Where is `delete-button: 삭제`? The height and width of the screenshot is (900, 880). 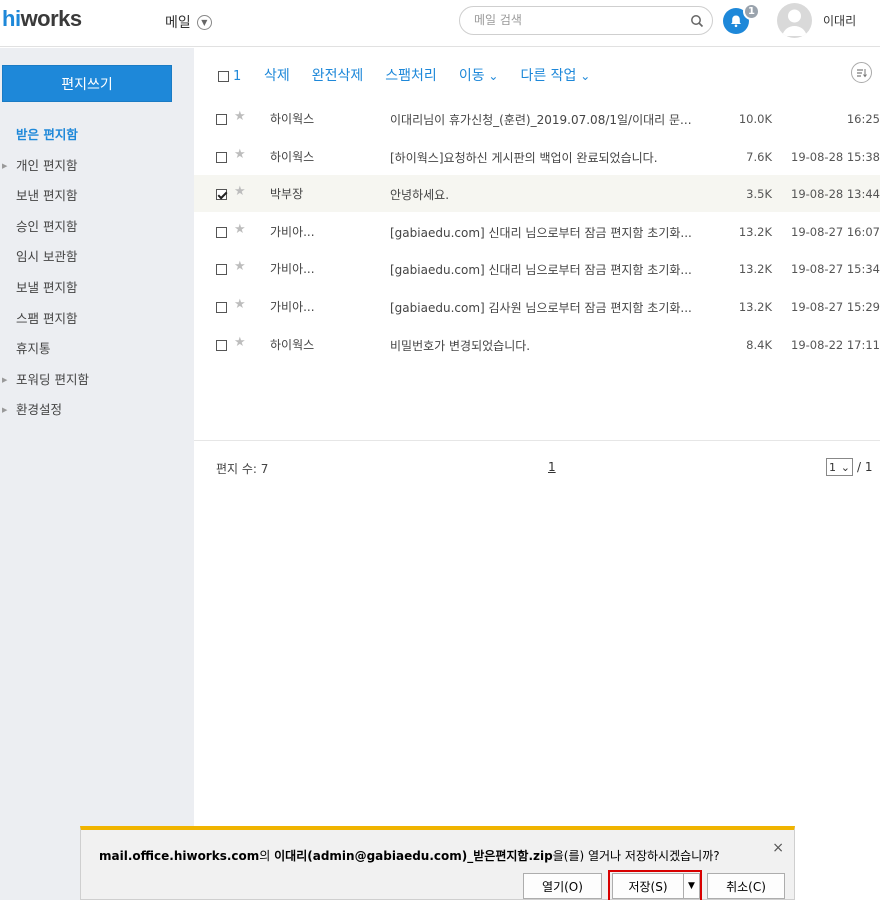
delete-button: 삭제 is located at coordinates (277, 75).